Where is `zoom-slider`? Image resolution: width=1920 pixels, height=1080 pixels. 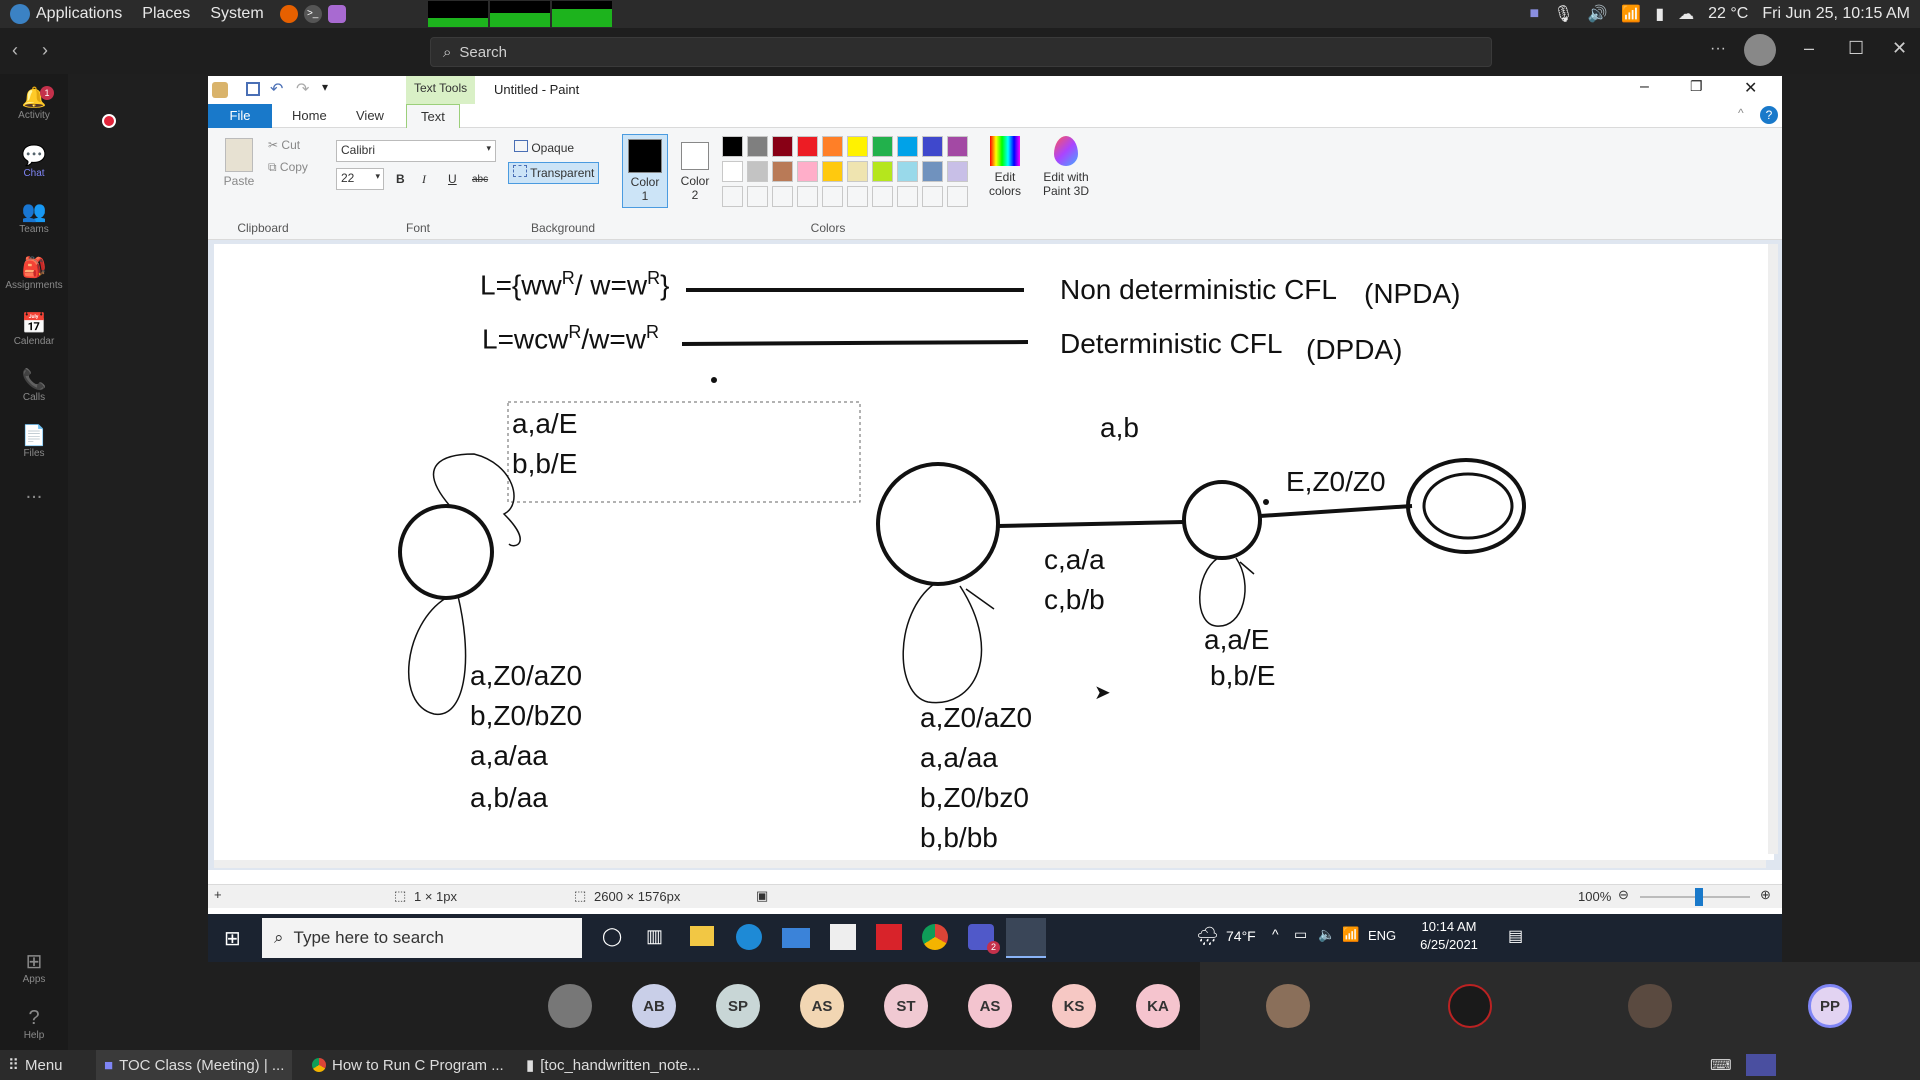
zoom-slider is located at coordinates (1695, 897).